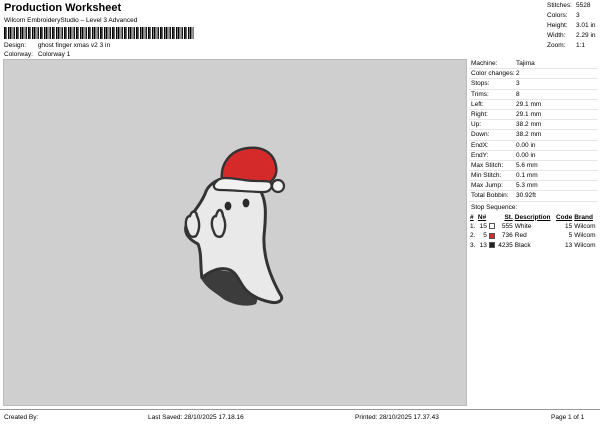  What do you see at coordinates (504, 236) in the screenshot?
I see `stop-stitches: 736` at bounding box center [504, 236].